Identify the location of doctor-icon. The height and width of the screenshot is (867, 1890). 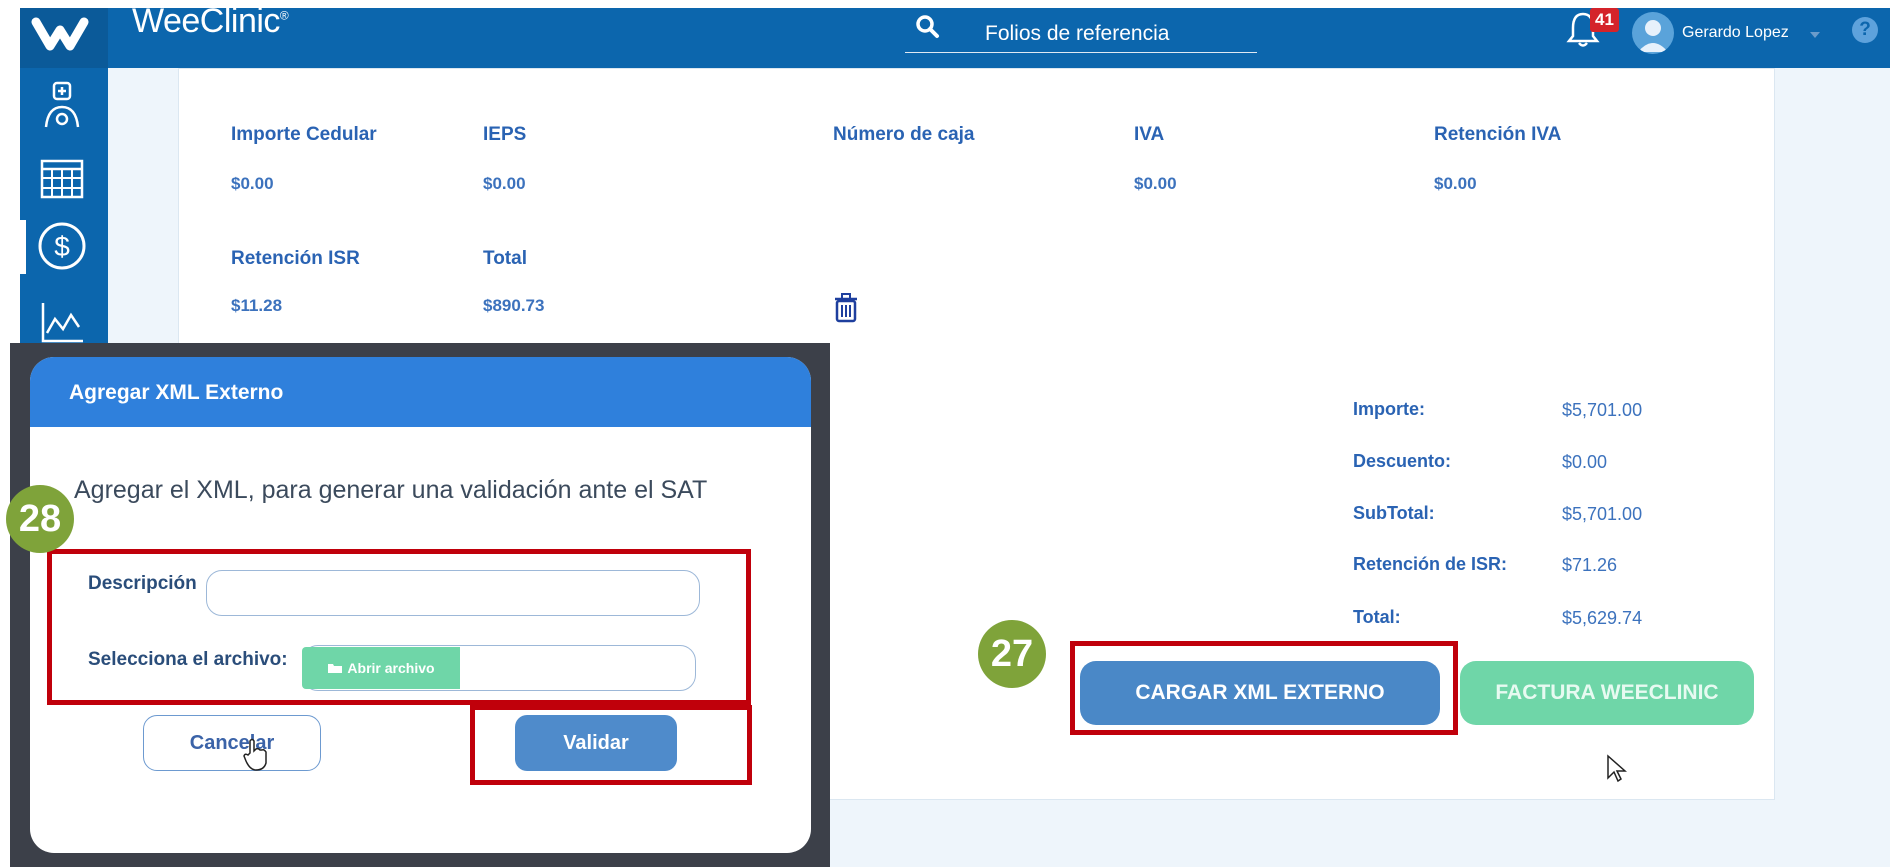
(62, 104).